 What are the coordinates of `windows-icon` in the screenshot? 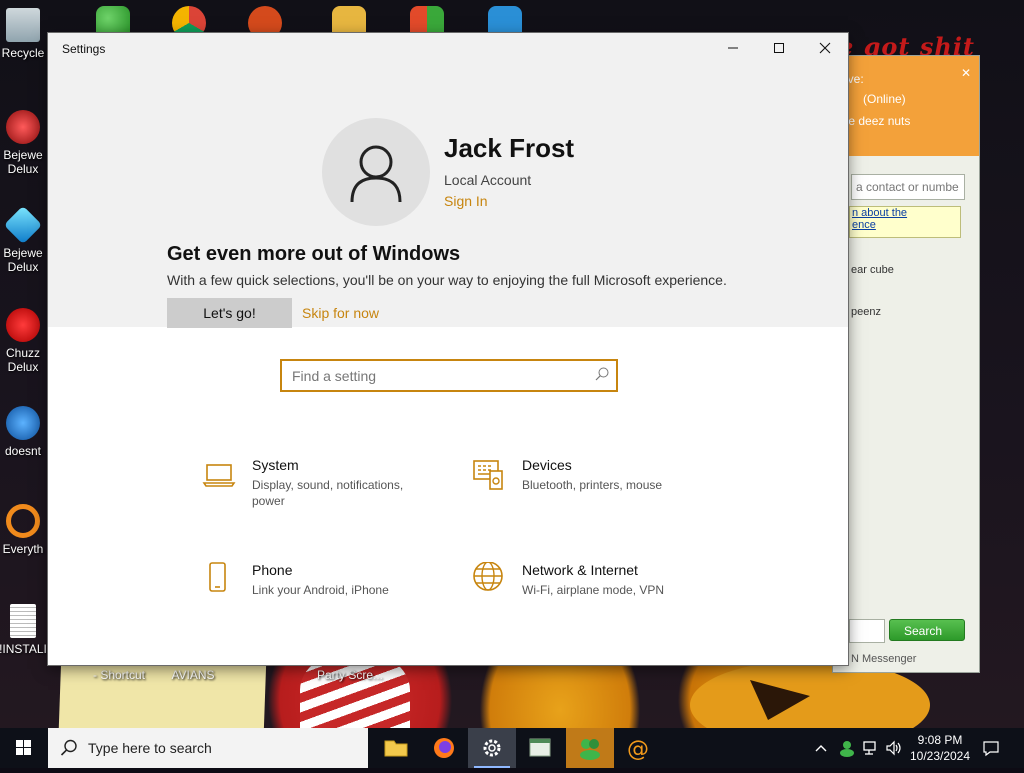 It's located at (23, 747).